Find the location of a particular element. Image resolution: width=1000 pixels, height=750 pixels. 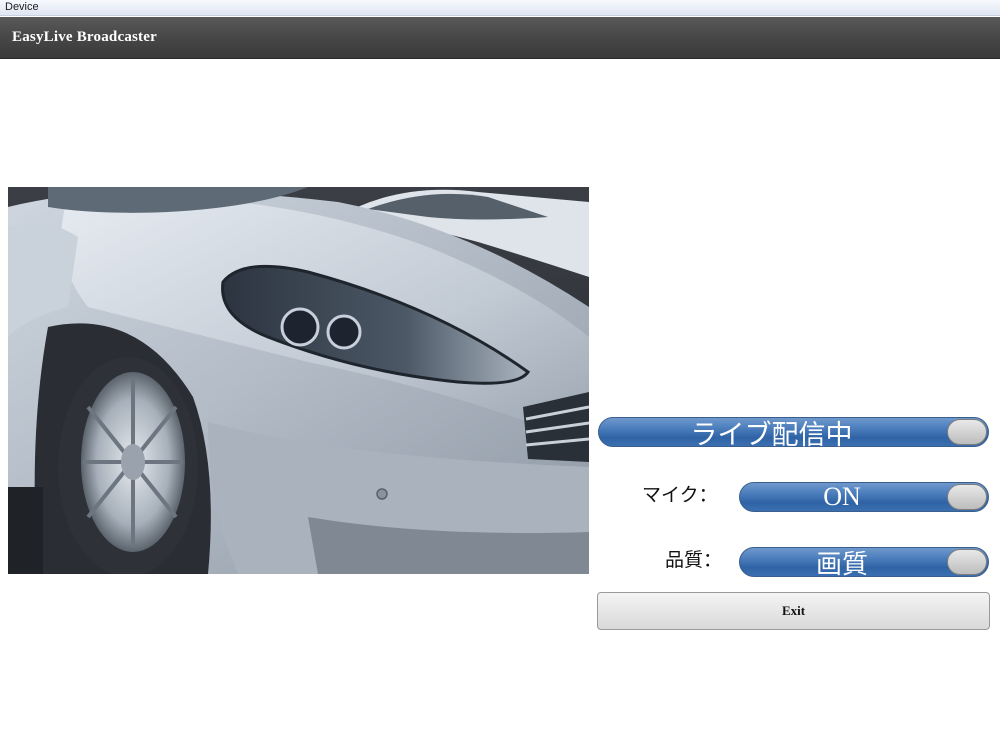

quality-label: 品質： is located at coordinates (694, 560).